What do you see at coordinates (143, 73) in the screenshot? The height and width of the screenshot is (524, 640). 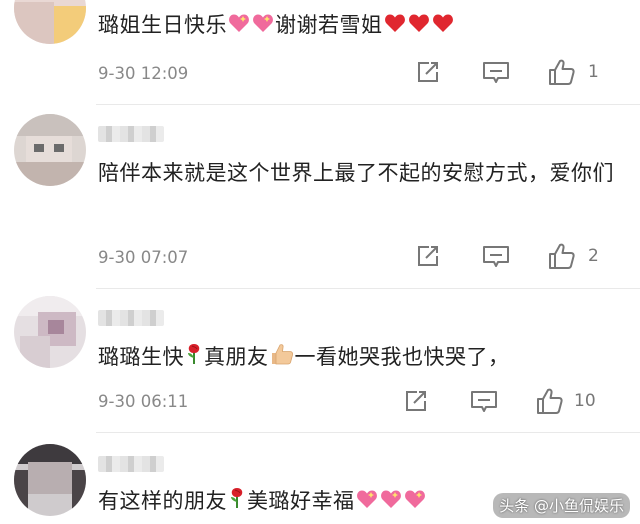 I see `comment-timestamp: 9-30 12:09` at bounding box center [143, 73].